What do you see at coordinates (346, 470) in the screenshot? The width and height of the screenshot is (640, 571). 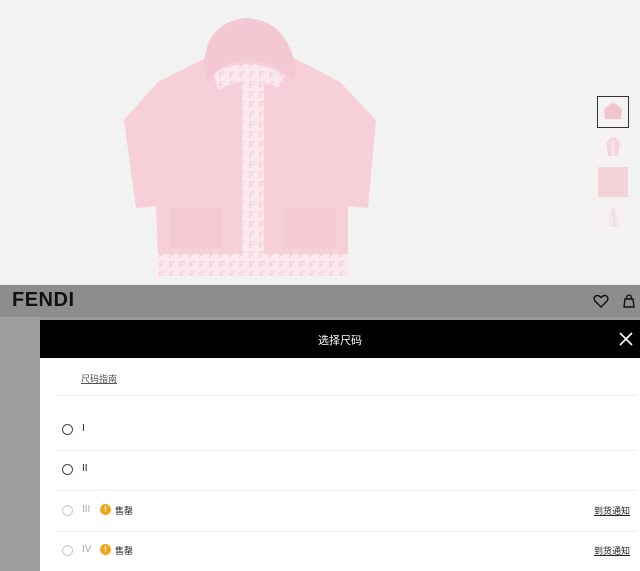 I see `size-option-2: II` at bounding box center [346, 470].